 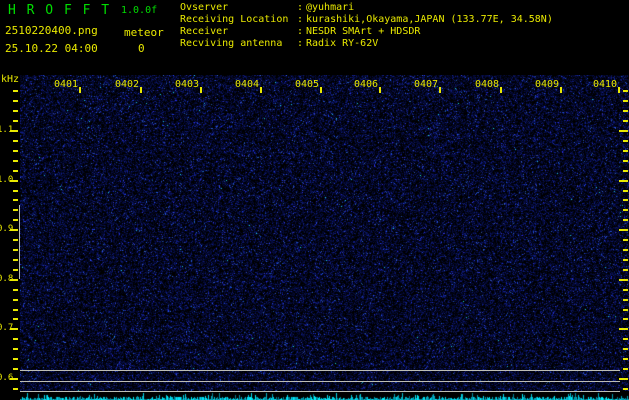 What do you see at coordinates (320, 370) in the screenshot?
I see `carrier-line` at bounding box center [320, 370].